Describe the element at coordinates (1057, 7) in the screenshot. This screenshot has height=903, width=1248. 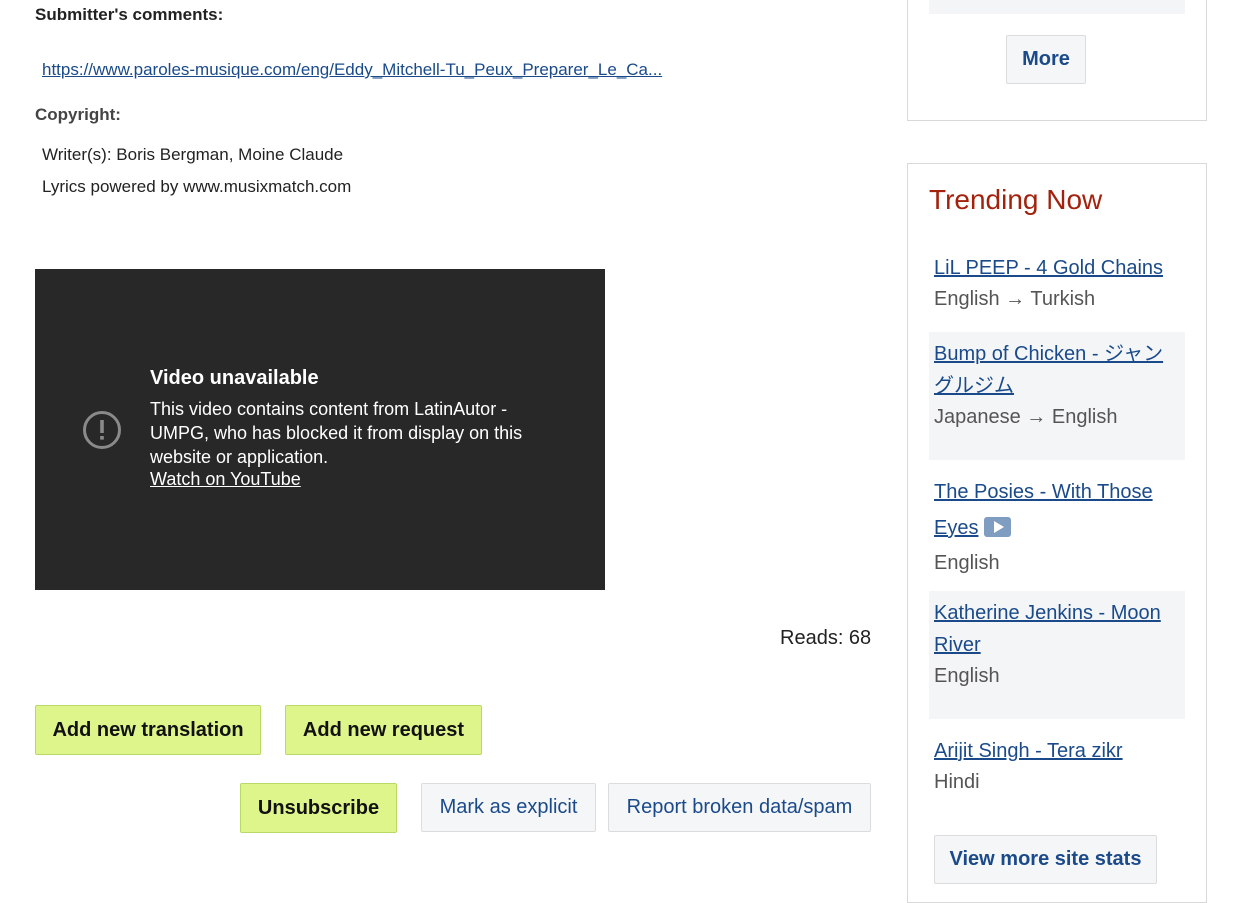
I see `sidebar-top-item-remnant` at that location.